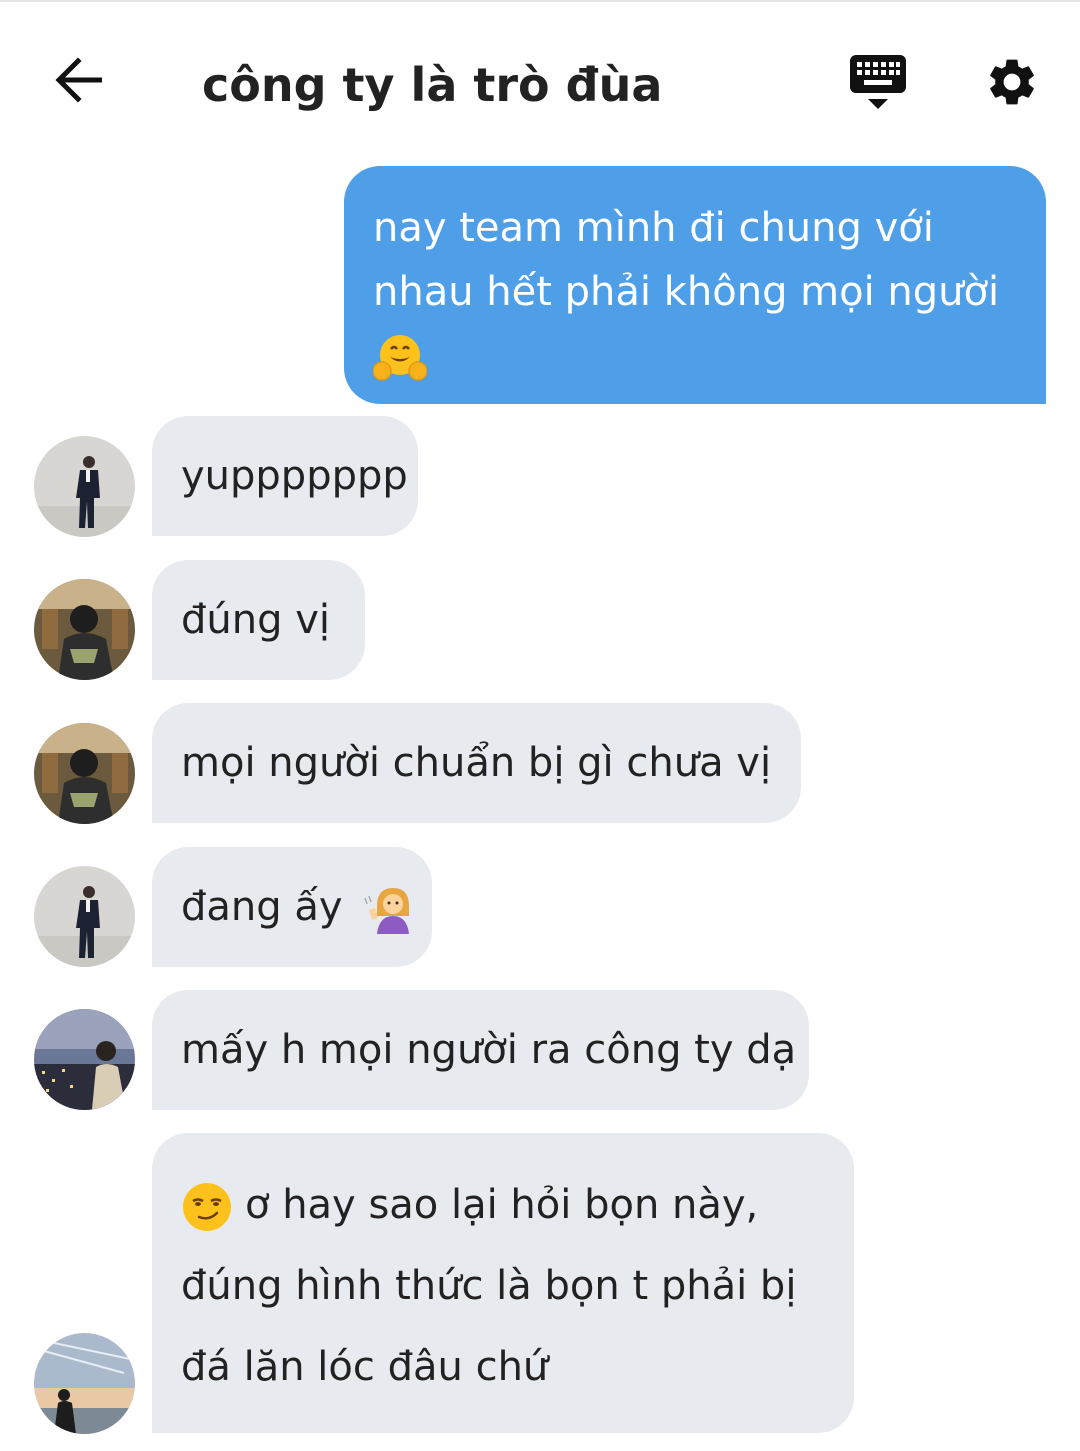 Image resolution: width=1080 pixels, height=1451 pixels. Describe the element at coordinates (432, 85) in the screenshot. I see `chat-title: công ty là trò đùa` at that location.